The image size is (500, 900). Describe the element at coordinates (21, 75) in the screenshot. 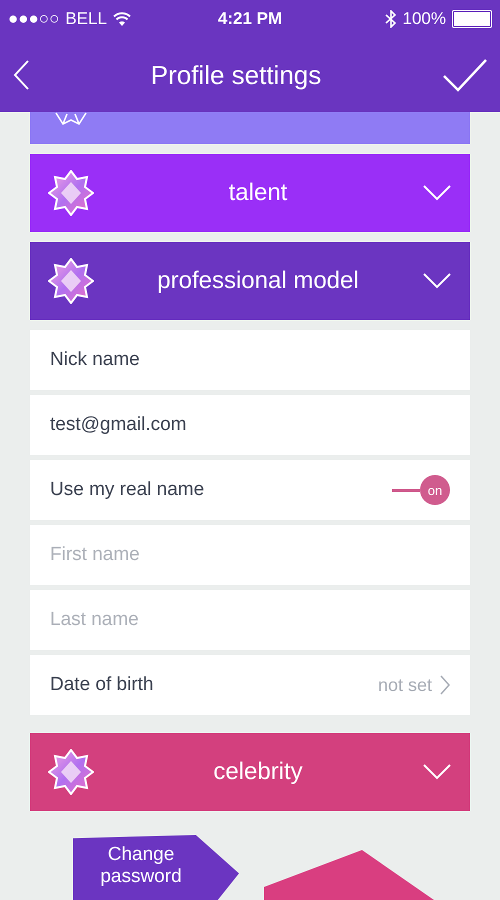

I see `back-icon` at that location.